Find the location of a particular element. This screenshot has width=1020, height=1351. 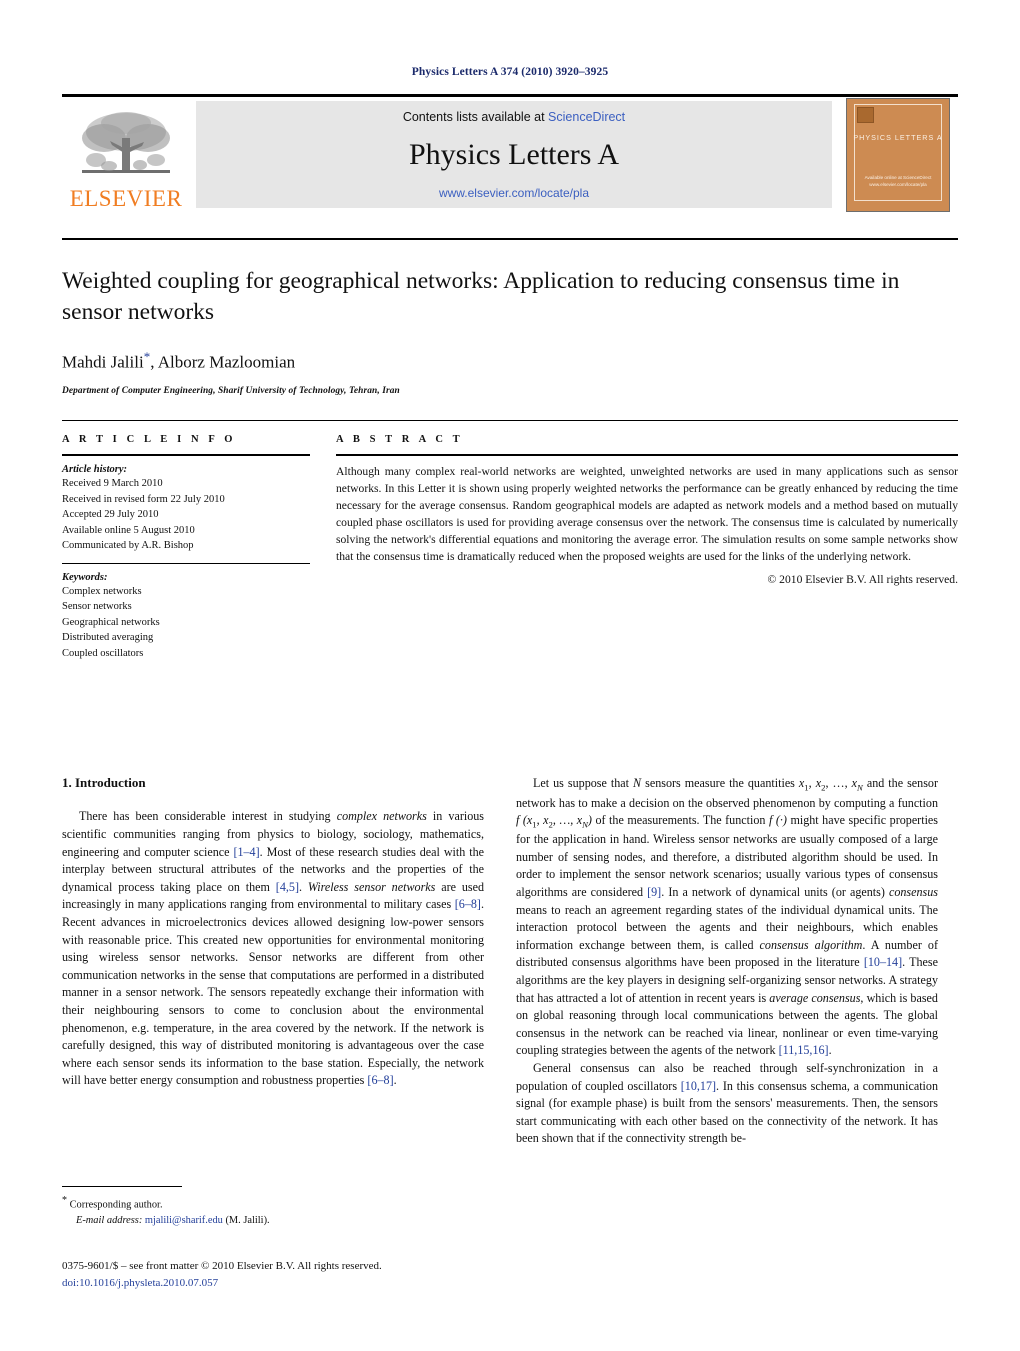

citation-link: [1–4] is located at coordinates (246, 852).